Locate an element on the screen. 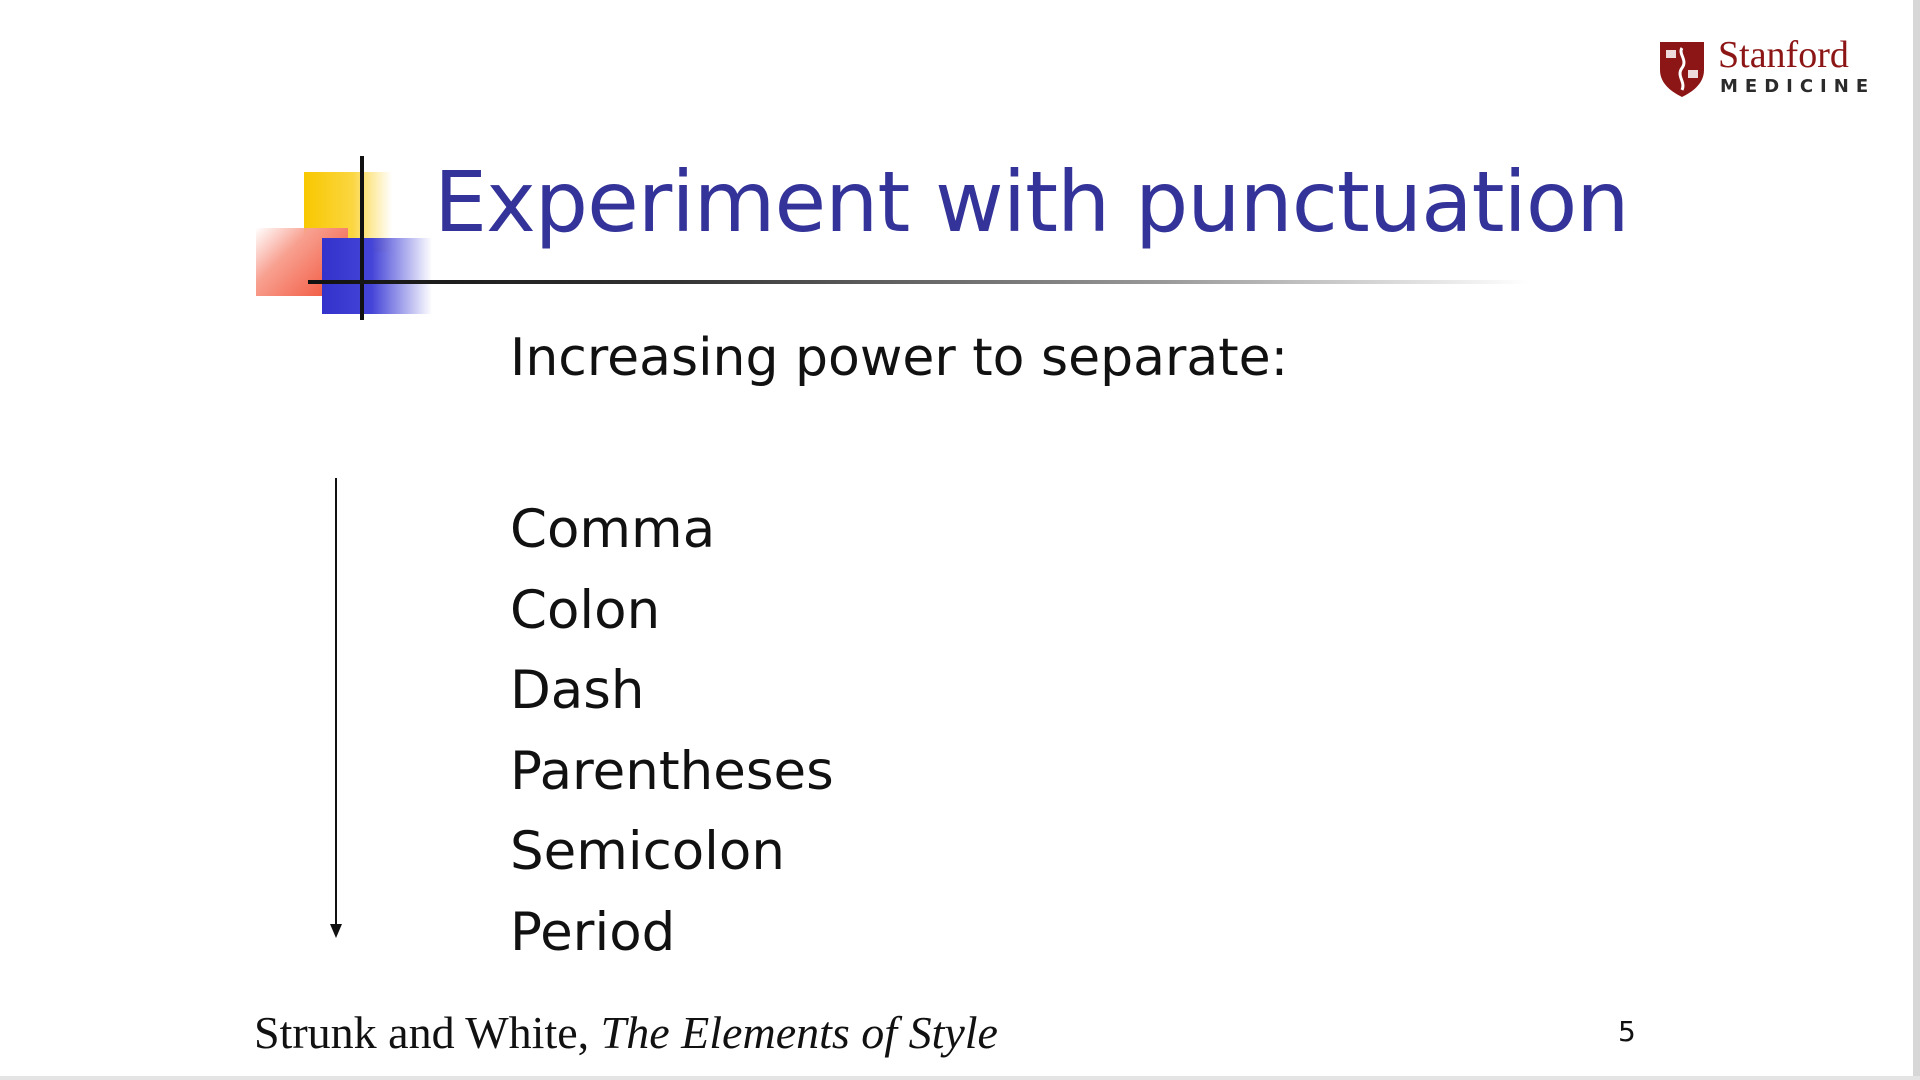 The width and height of the screenshot is (1920, 1080). list-item: Period is located at coordinates (593, 932).